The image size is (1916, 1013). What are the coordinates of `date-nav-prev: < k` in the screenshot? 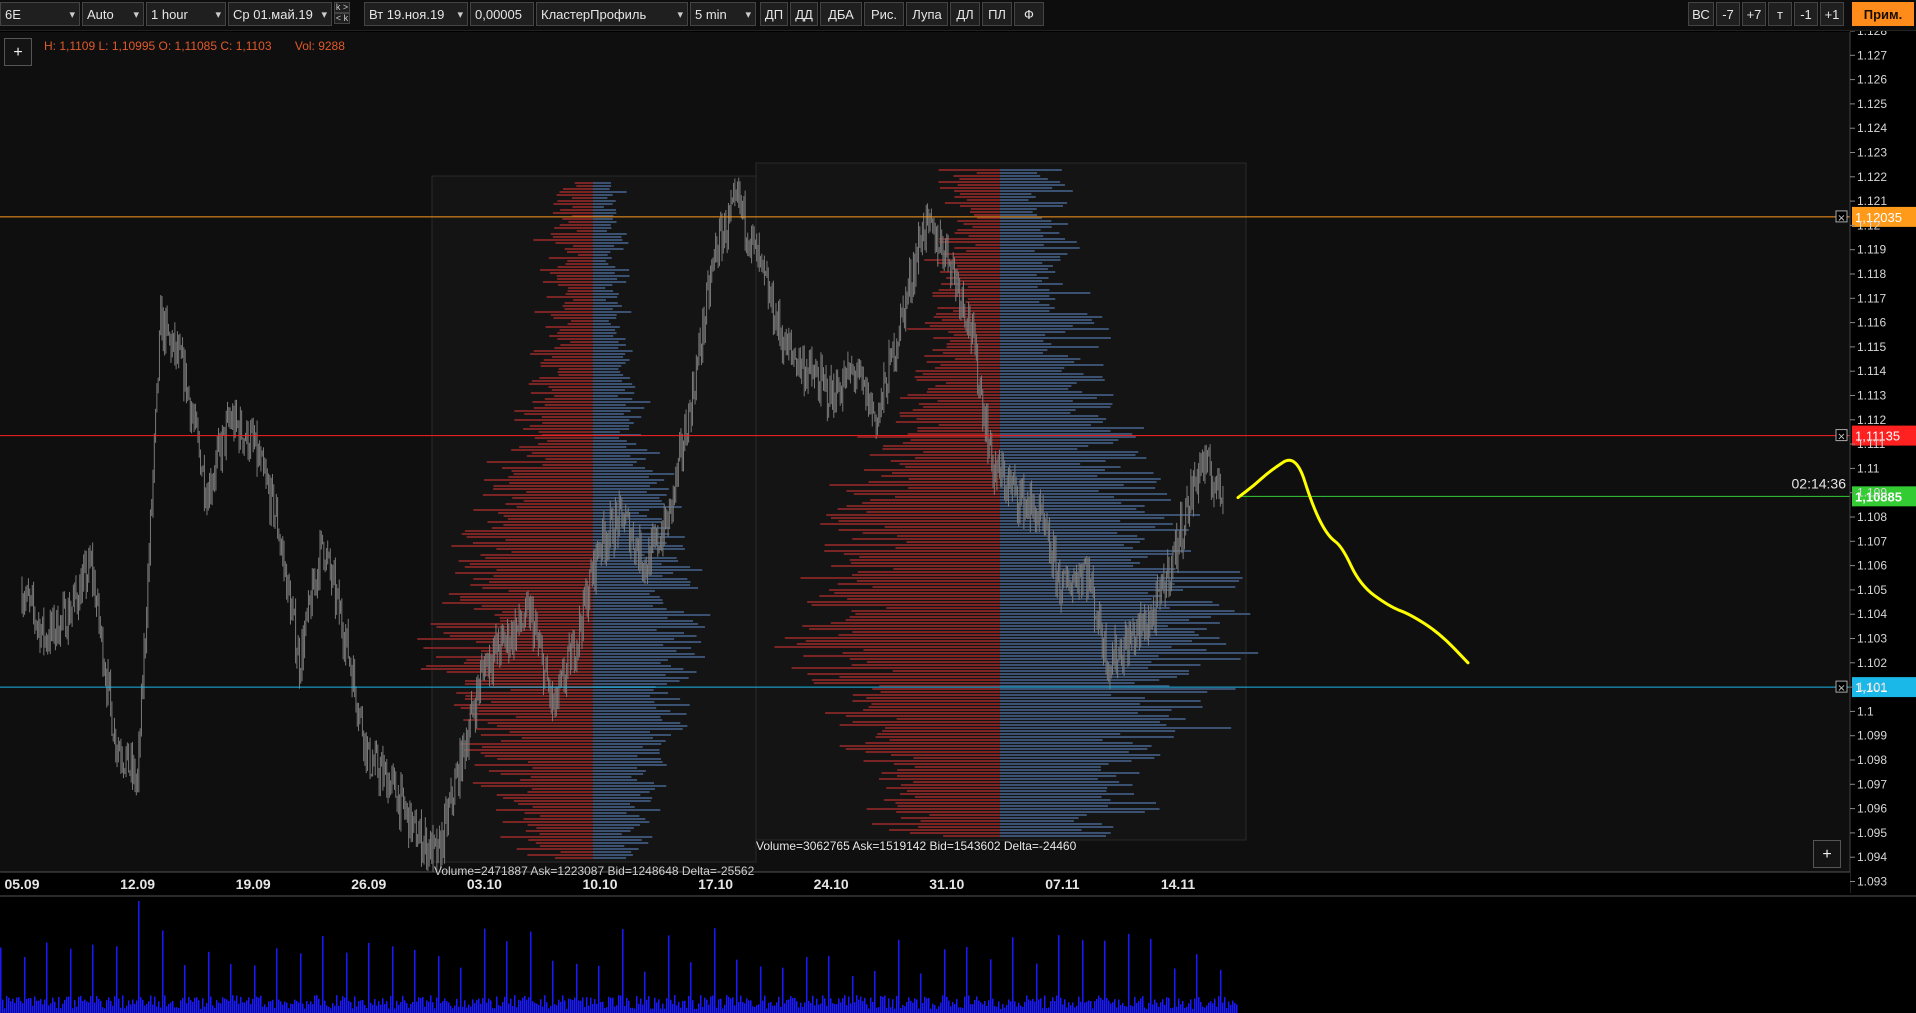 It's located at (342, 18).